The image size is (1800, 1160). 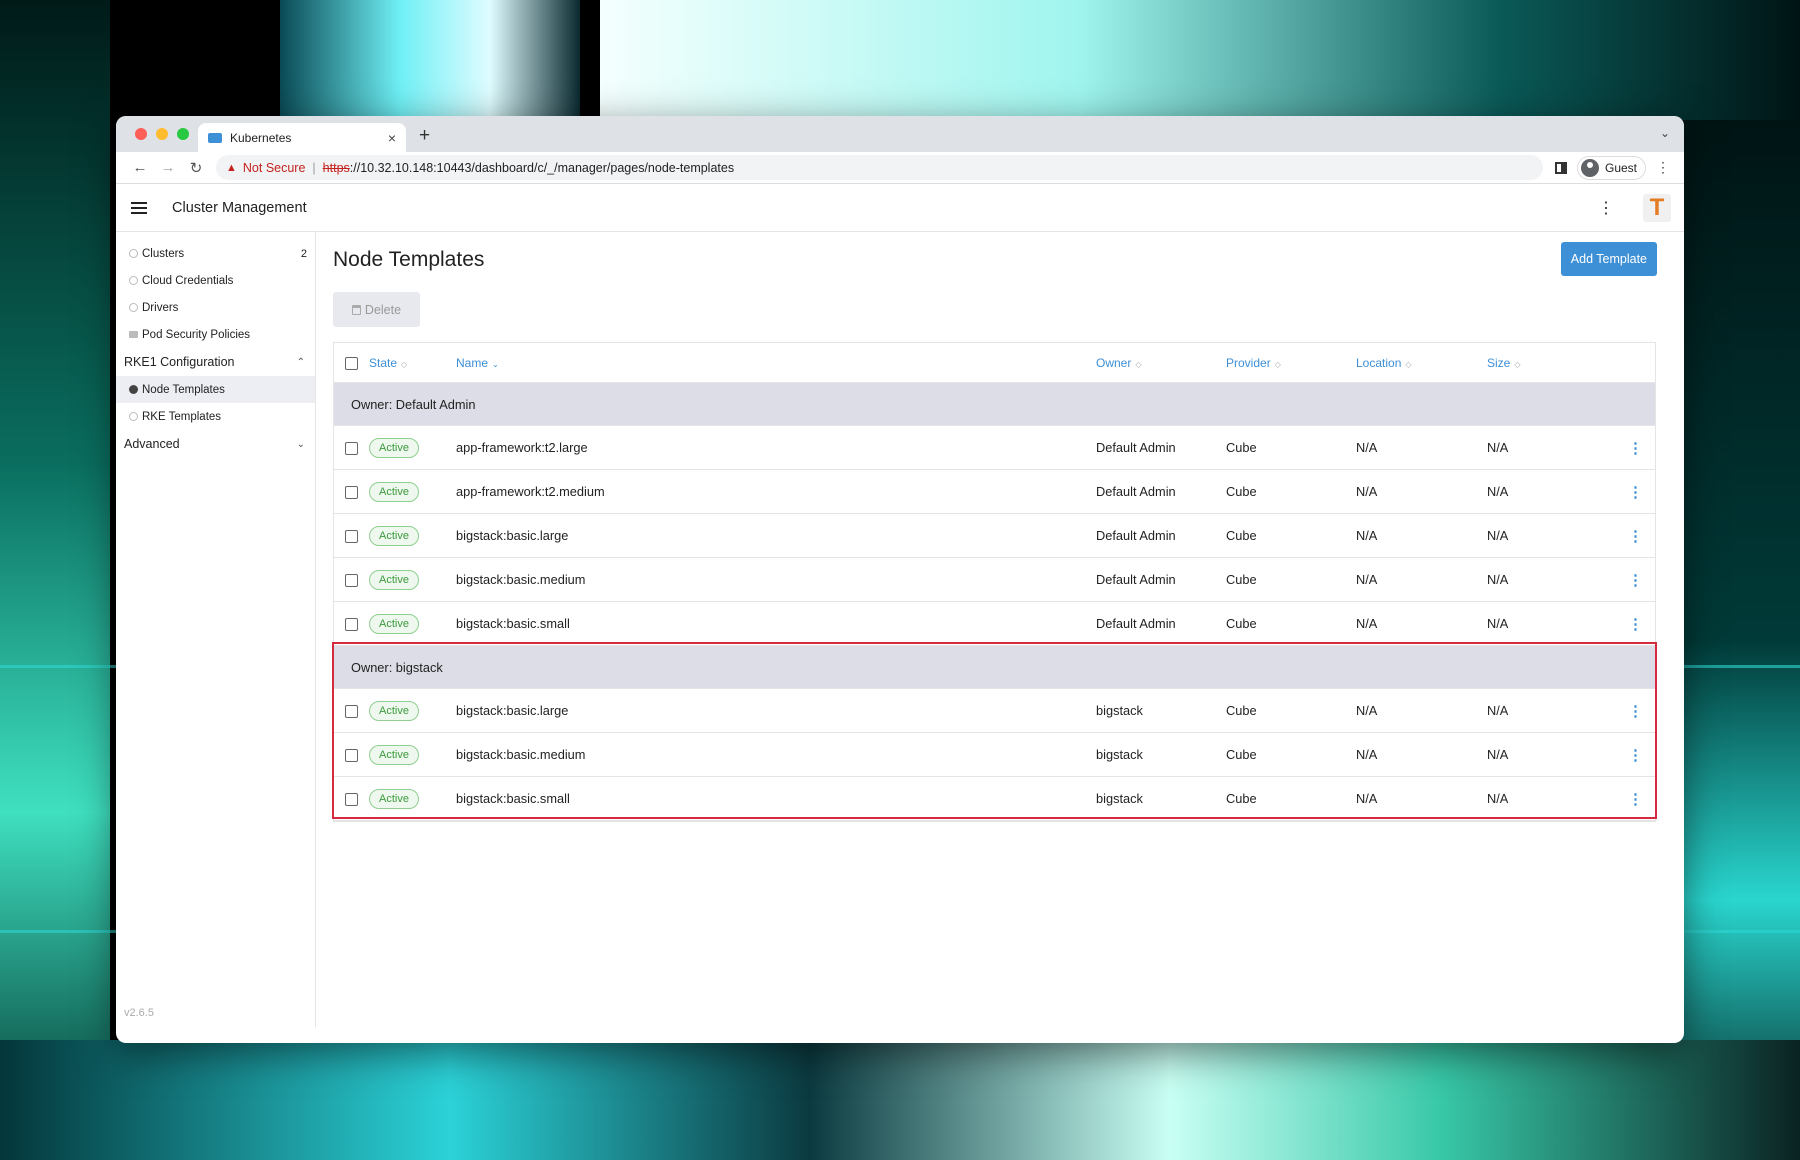 I want to click on window-controls, so click(x=162, y=134).